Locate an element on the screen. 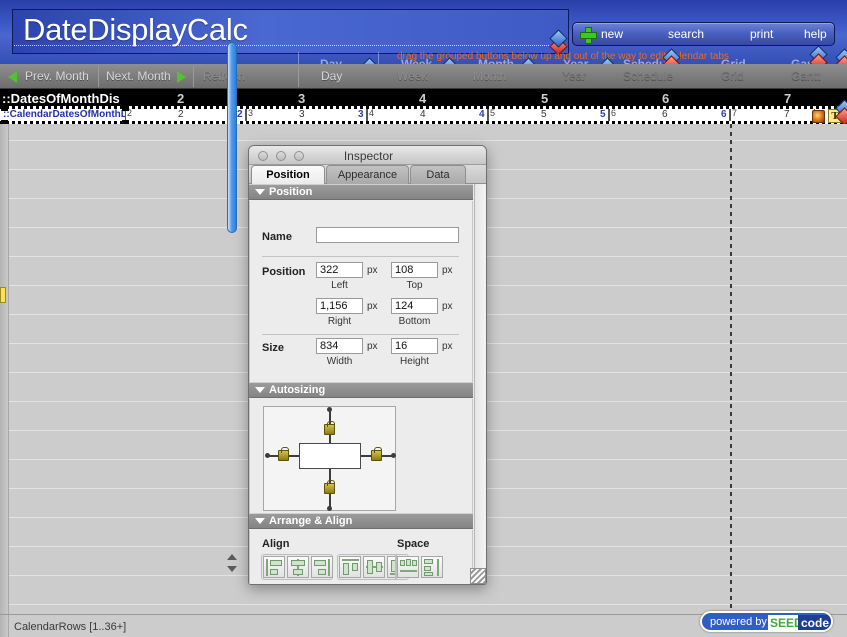 The height and width of the screenshot is (637, 847). bottom-input is located at coordinates (414, 306).